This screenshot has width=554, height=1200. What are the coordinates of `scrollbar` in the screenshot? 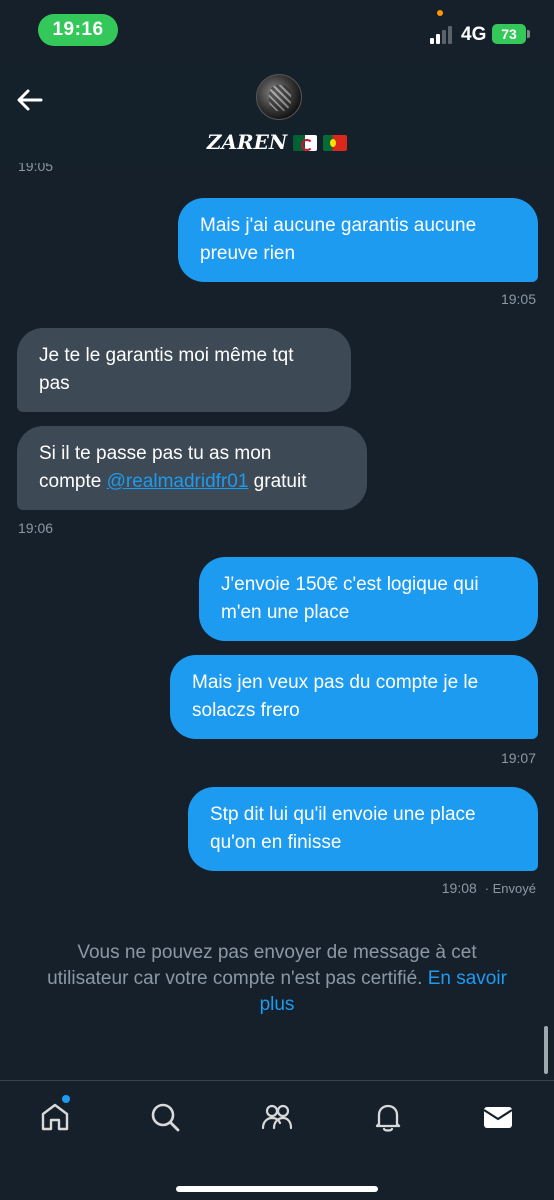 It's located at (546, 1050).